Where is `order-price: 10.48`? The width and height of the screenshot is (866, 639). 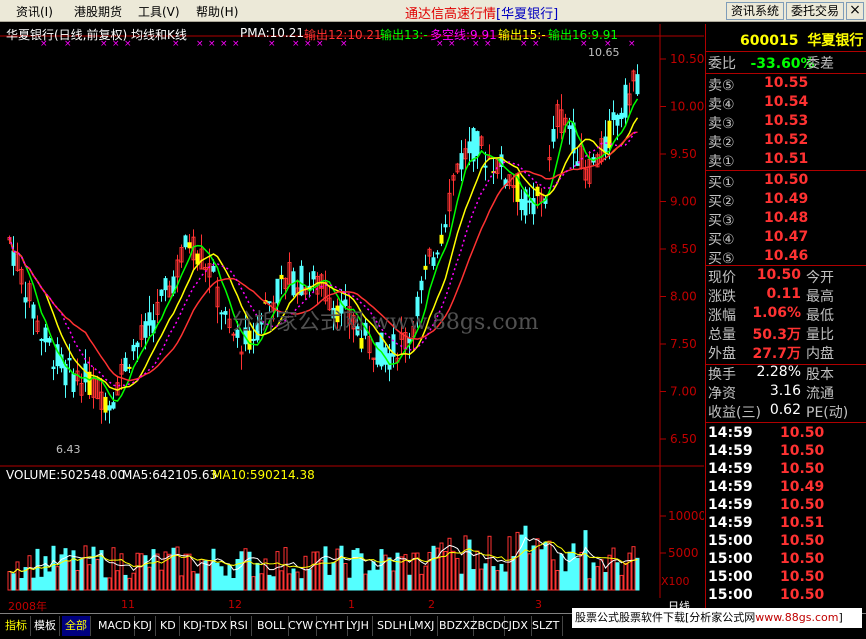 order-price: 10.48 is located at coordinates (786, 218).